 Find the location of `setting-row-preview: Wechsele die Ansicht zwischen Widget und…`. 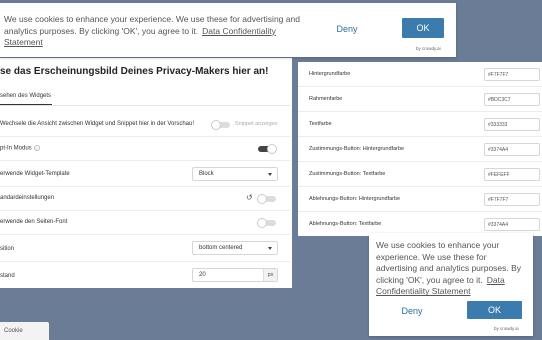

setting-row-preview: Wechsele die Ansicht zwischen Widget und… is located at coordinates (145, 125).